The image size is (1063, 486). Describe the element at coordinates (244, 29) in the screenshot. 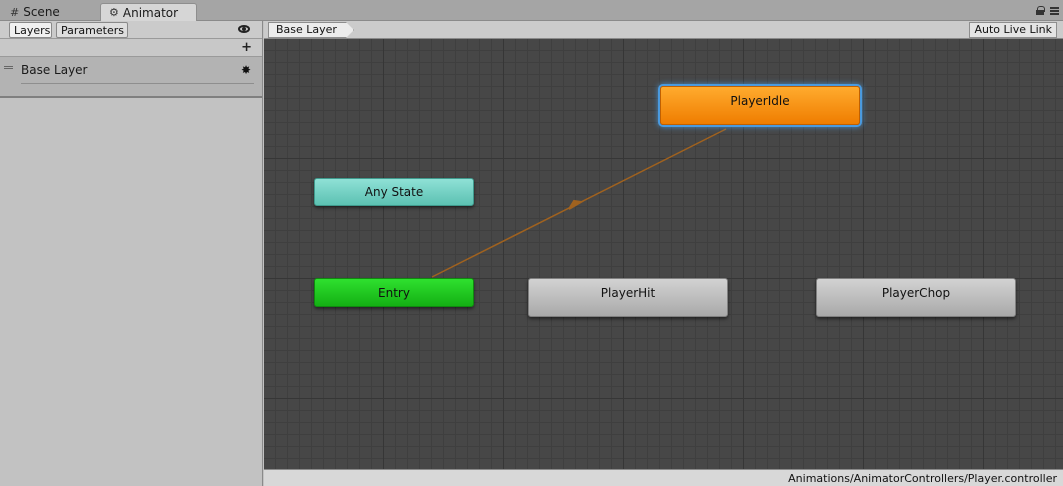

I see `eye-icon` at that location.